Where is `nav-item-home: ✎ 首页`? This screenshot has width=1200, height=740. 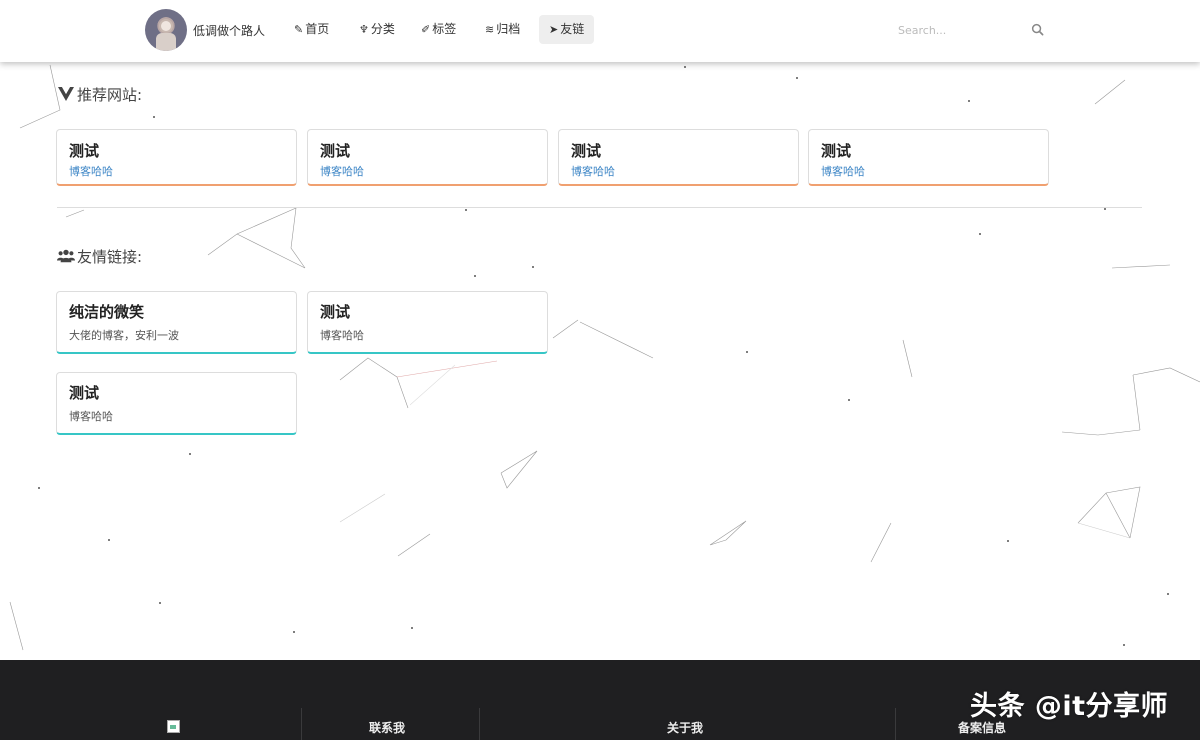 nav-item-home: ✎ 首页 is located at coordinates (311, 29).